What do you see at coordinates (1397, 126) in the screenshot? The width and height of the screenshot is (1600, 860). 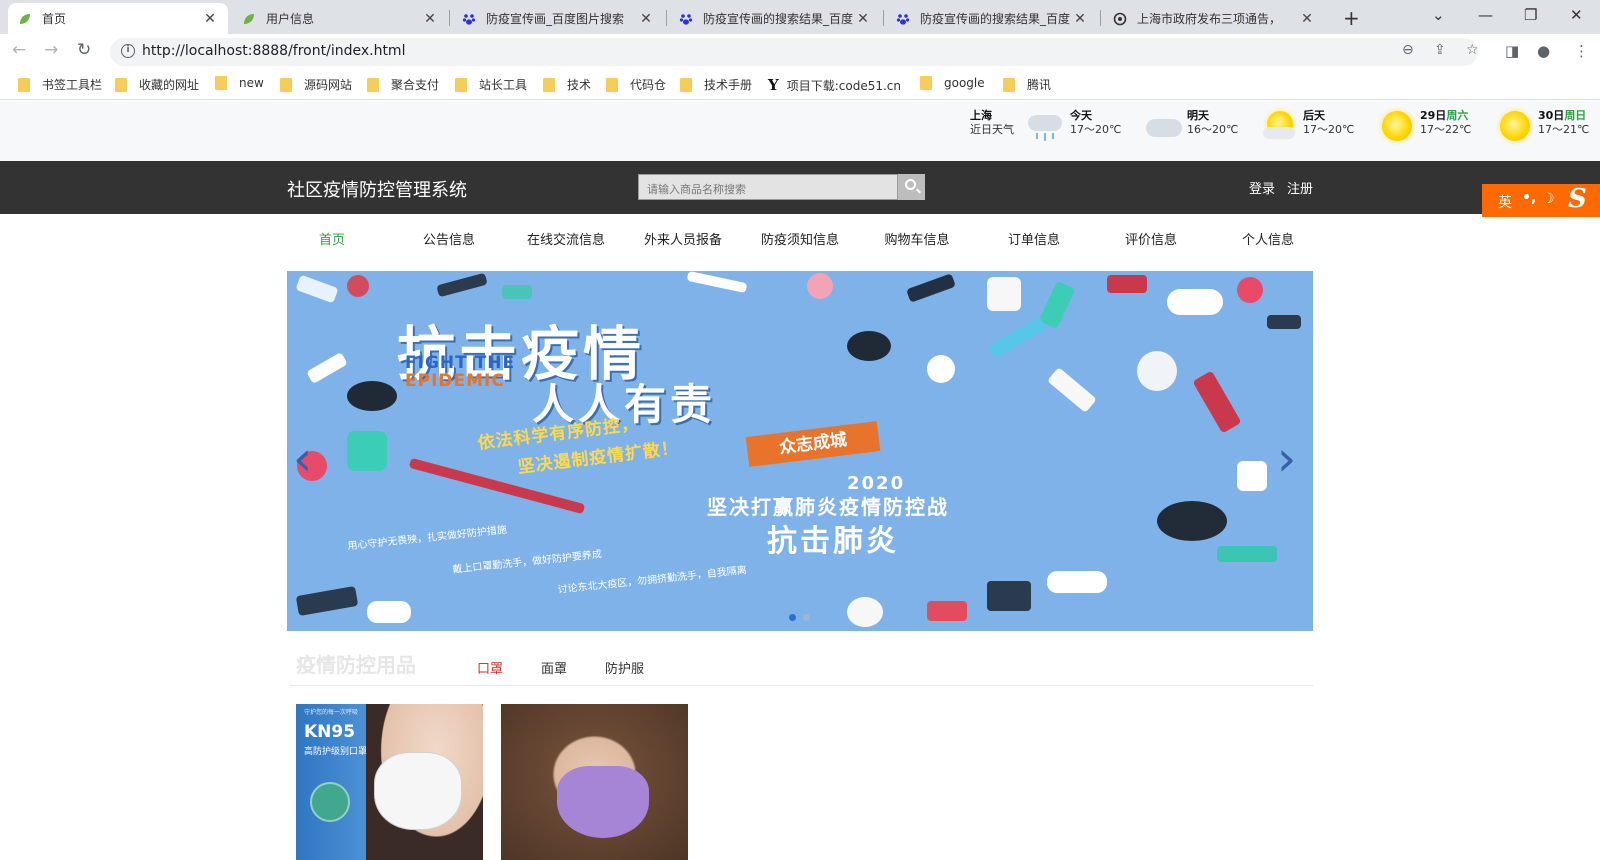 I see `sun-icon` at bounding box center [1397, 126].